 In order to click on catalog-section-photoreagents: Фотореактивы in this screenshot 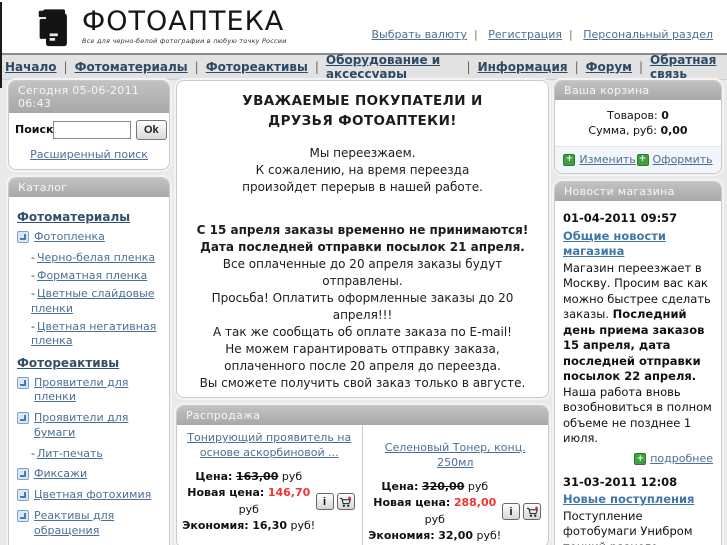, I will do `click(90, 363)`.